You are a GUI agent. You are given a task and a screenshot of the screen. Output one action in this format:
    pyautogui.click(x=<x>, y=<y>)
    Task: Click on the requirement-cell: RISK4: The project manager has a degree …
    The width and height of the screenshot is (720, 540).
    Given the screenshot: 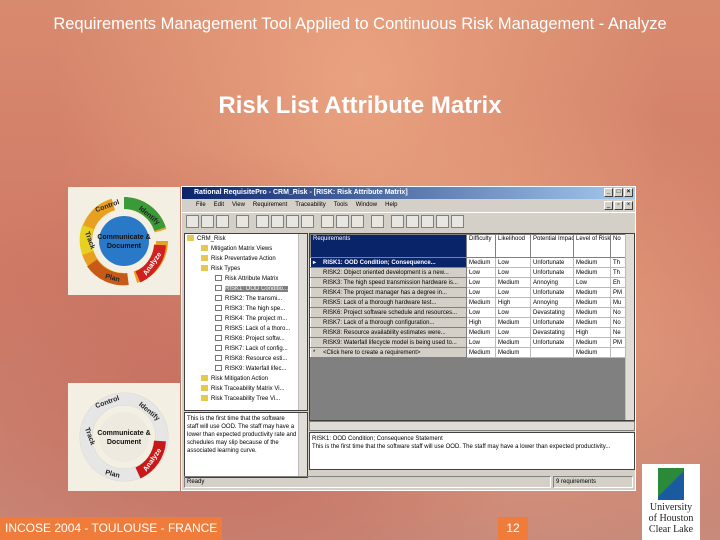 What is the action you would take?
    pyautogui.click(x=388, y=292)
    